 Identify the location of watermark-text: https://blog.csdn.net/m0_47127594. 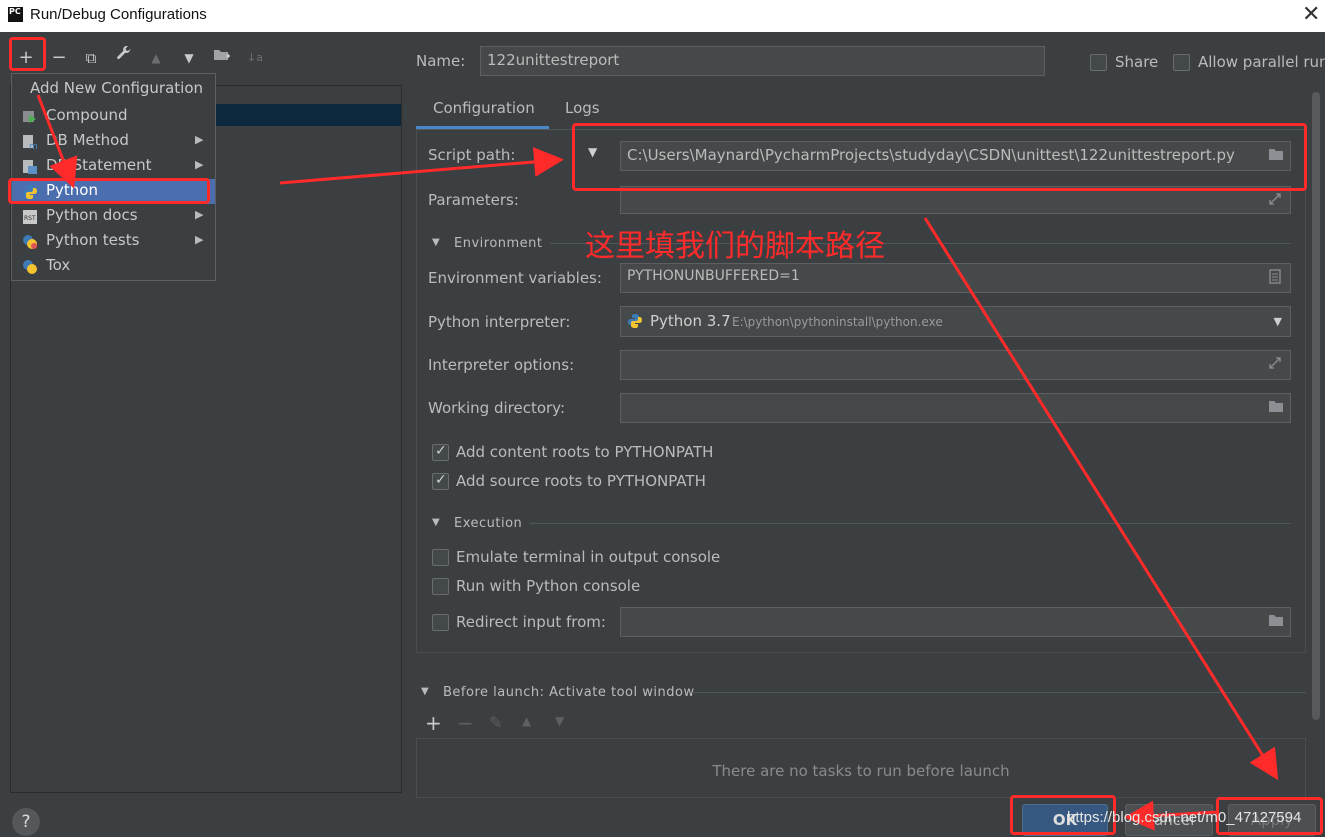
(1184, 817).